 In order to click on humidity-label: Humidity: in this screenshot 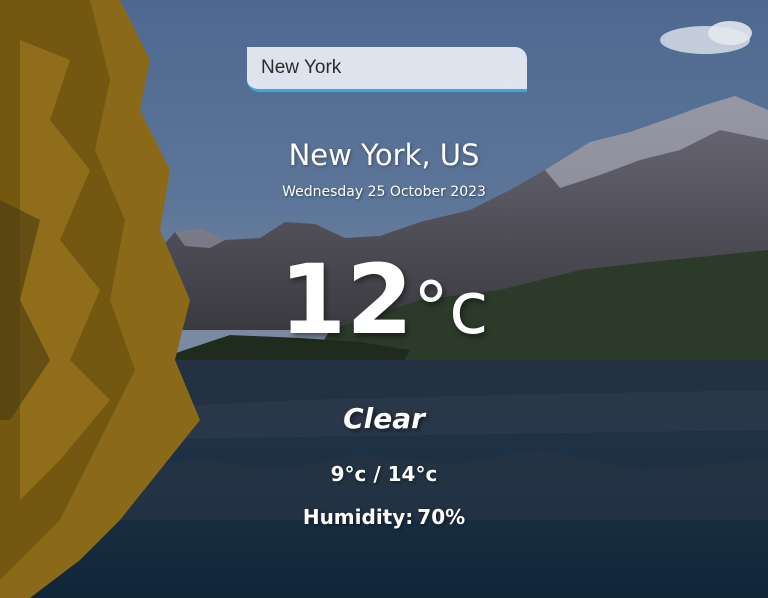, I will do `click(358, 517)`.